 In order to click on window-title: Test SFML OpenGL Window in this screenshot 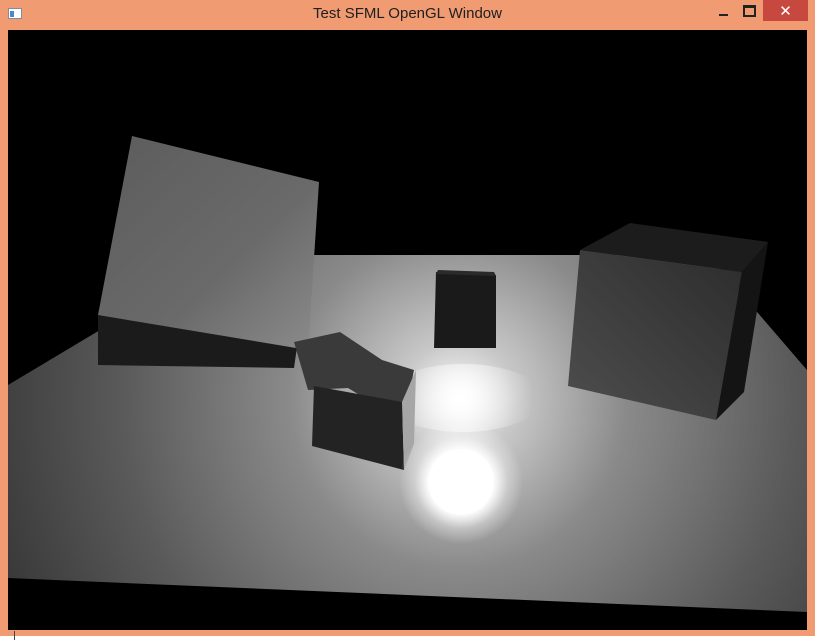, I will do `click(407, 13)`.